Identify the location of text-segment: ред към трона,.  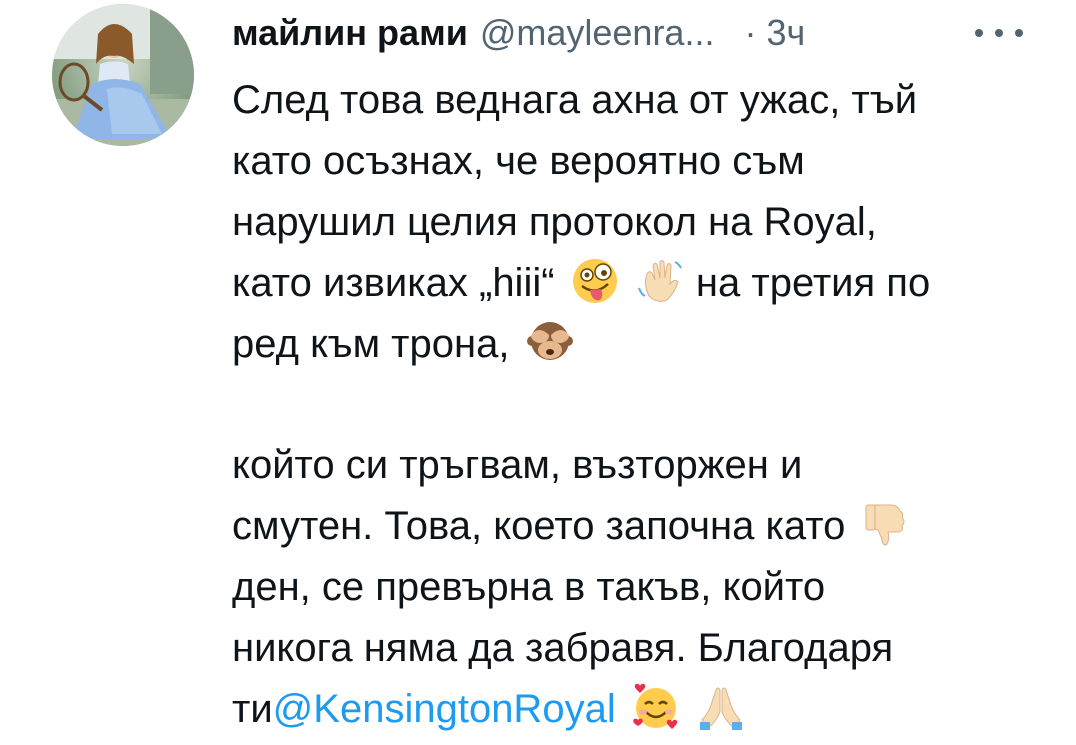
(371, 344).